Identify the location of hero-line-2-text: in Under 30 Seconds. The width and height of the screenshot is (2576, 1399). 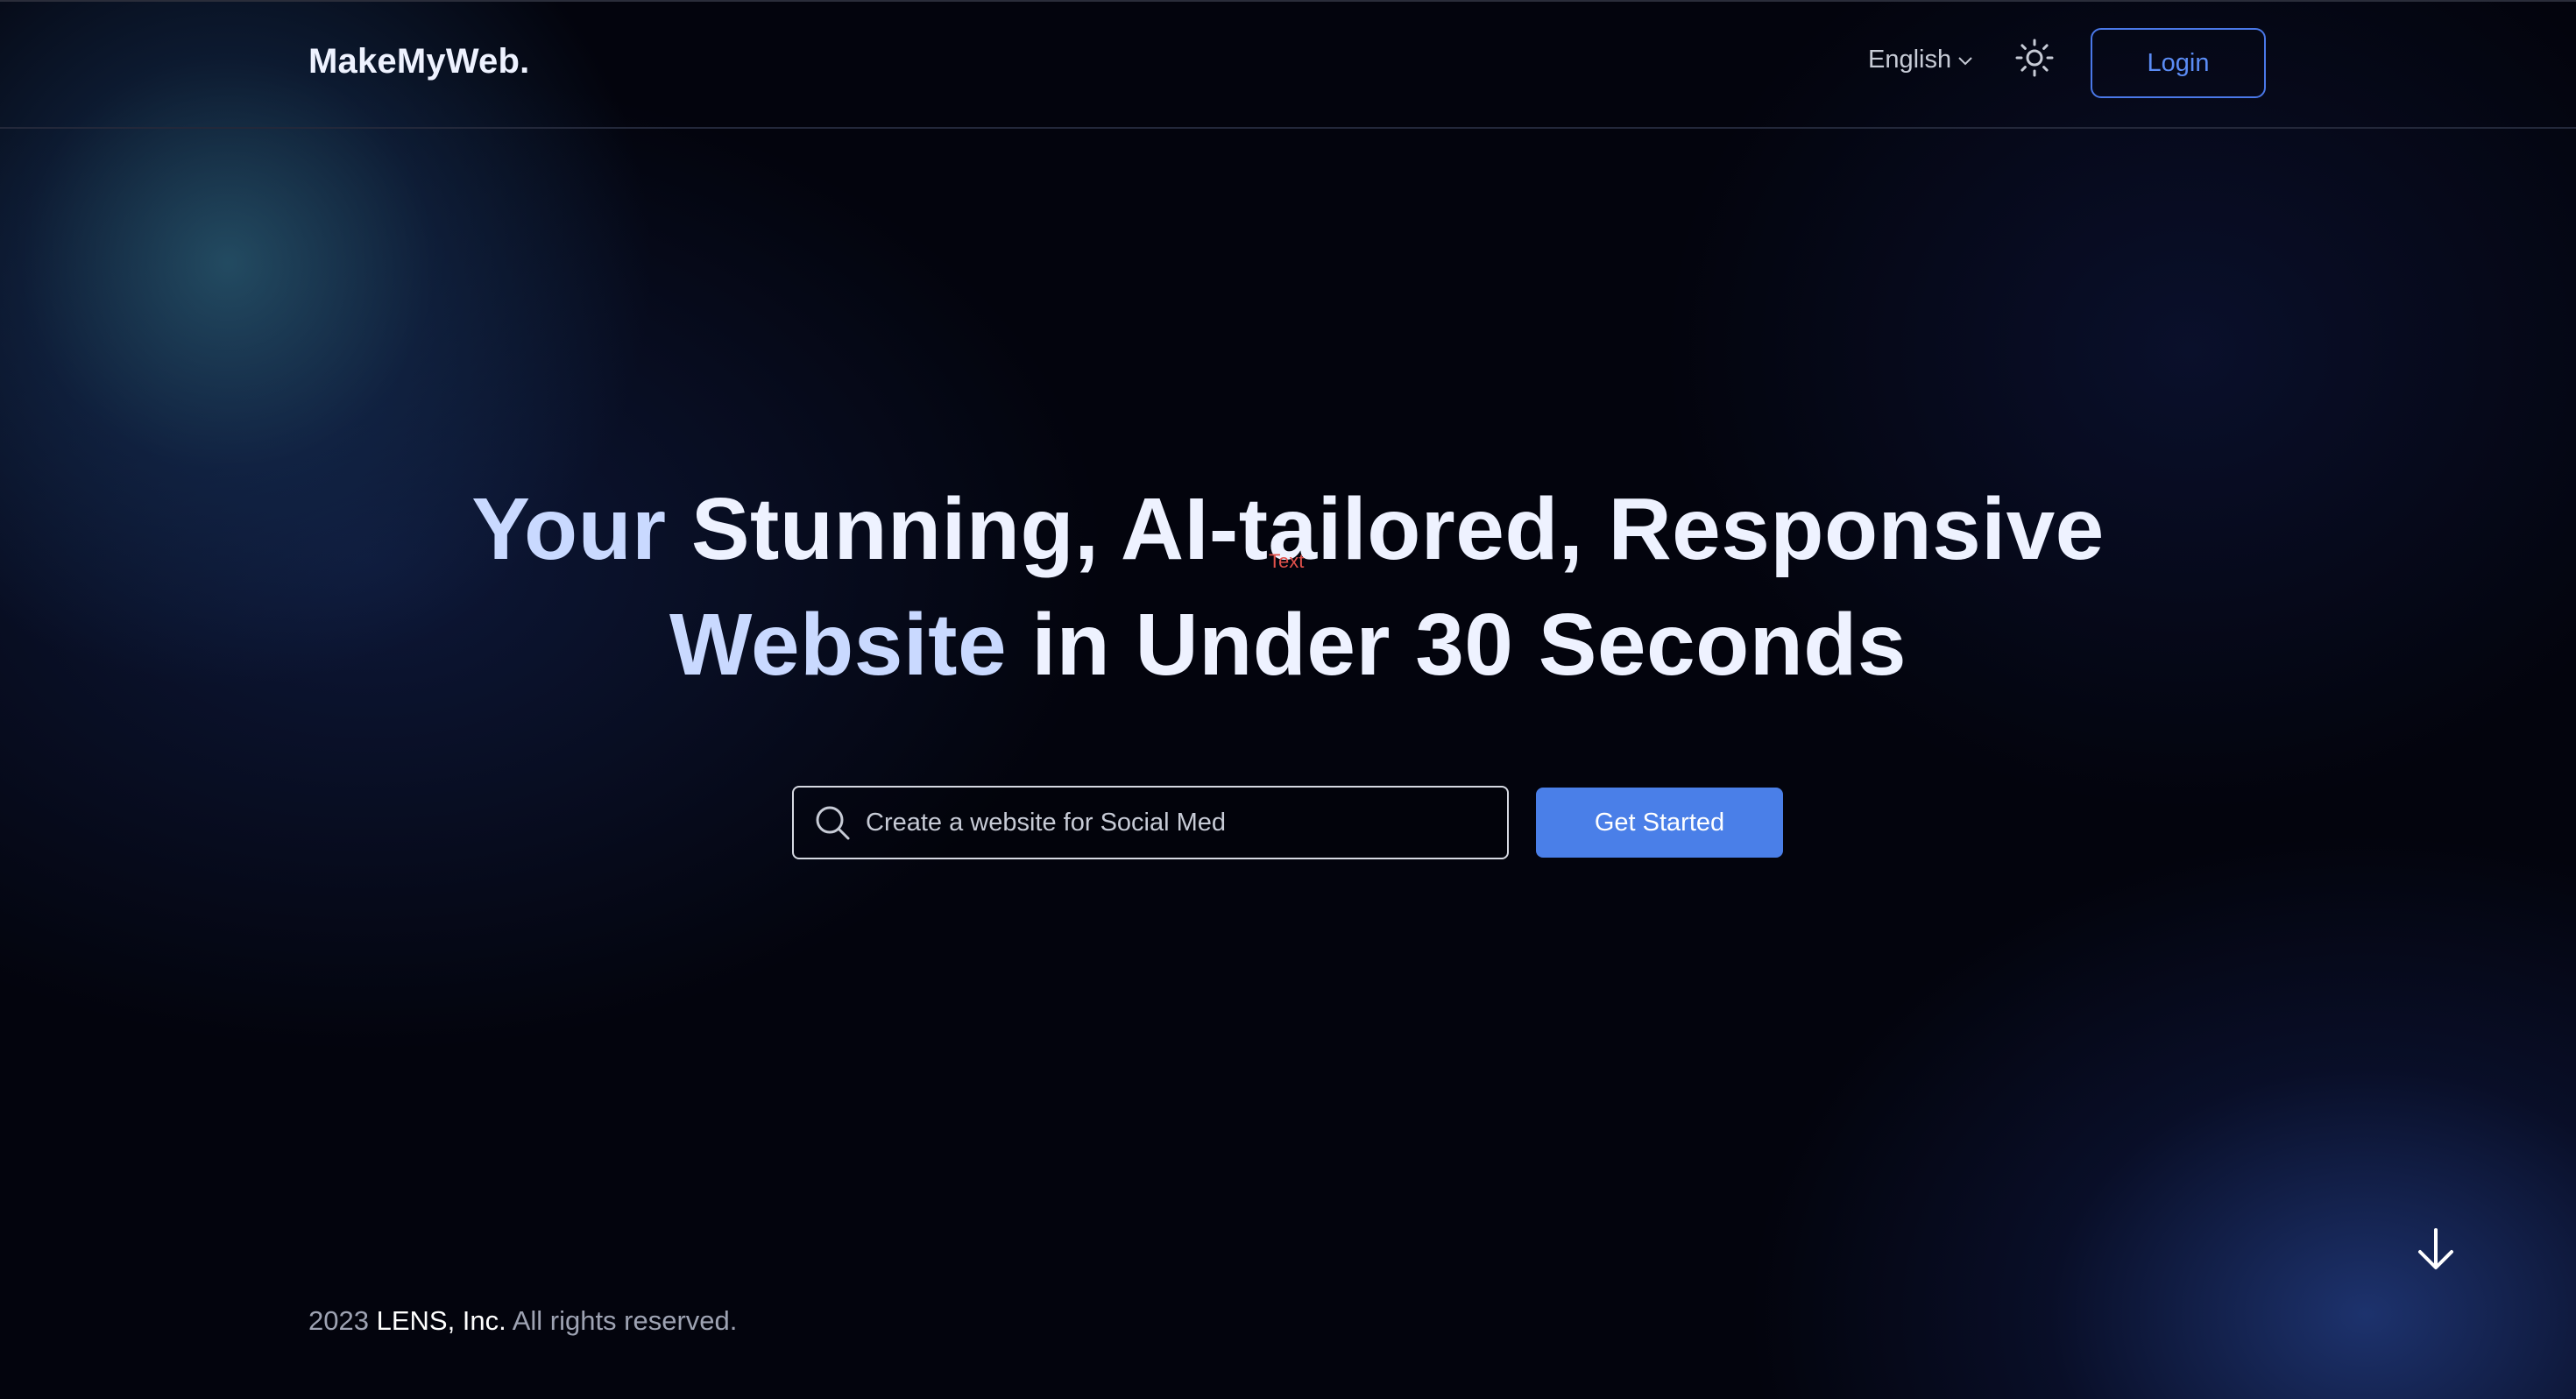
(1457, 645).